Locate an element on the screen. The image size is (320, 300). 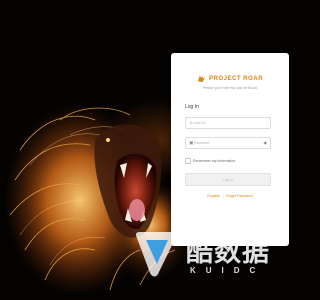
account-links: Register | Forget Password is located at coordinates (230, 196).